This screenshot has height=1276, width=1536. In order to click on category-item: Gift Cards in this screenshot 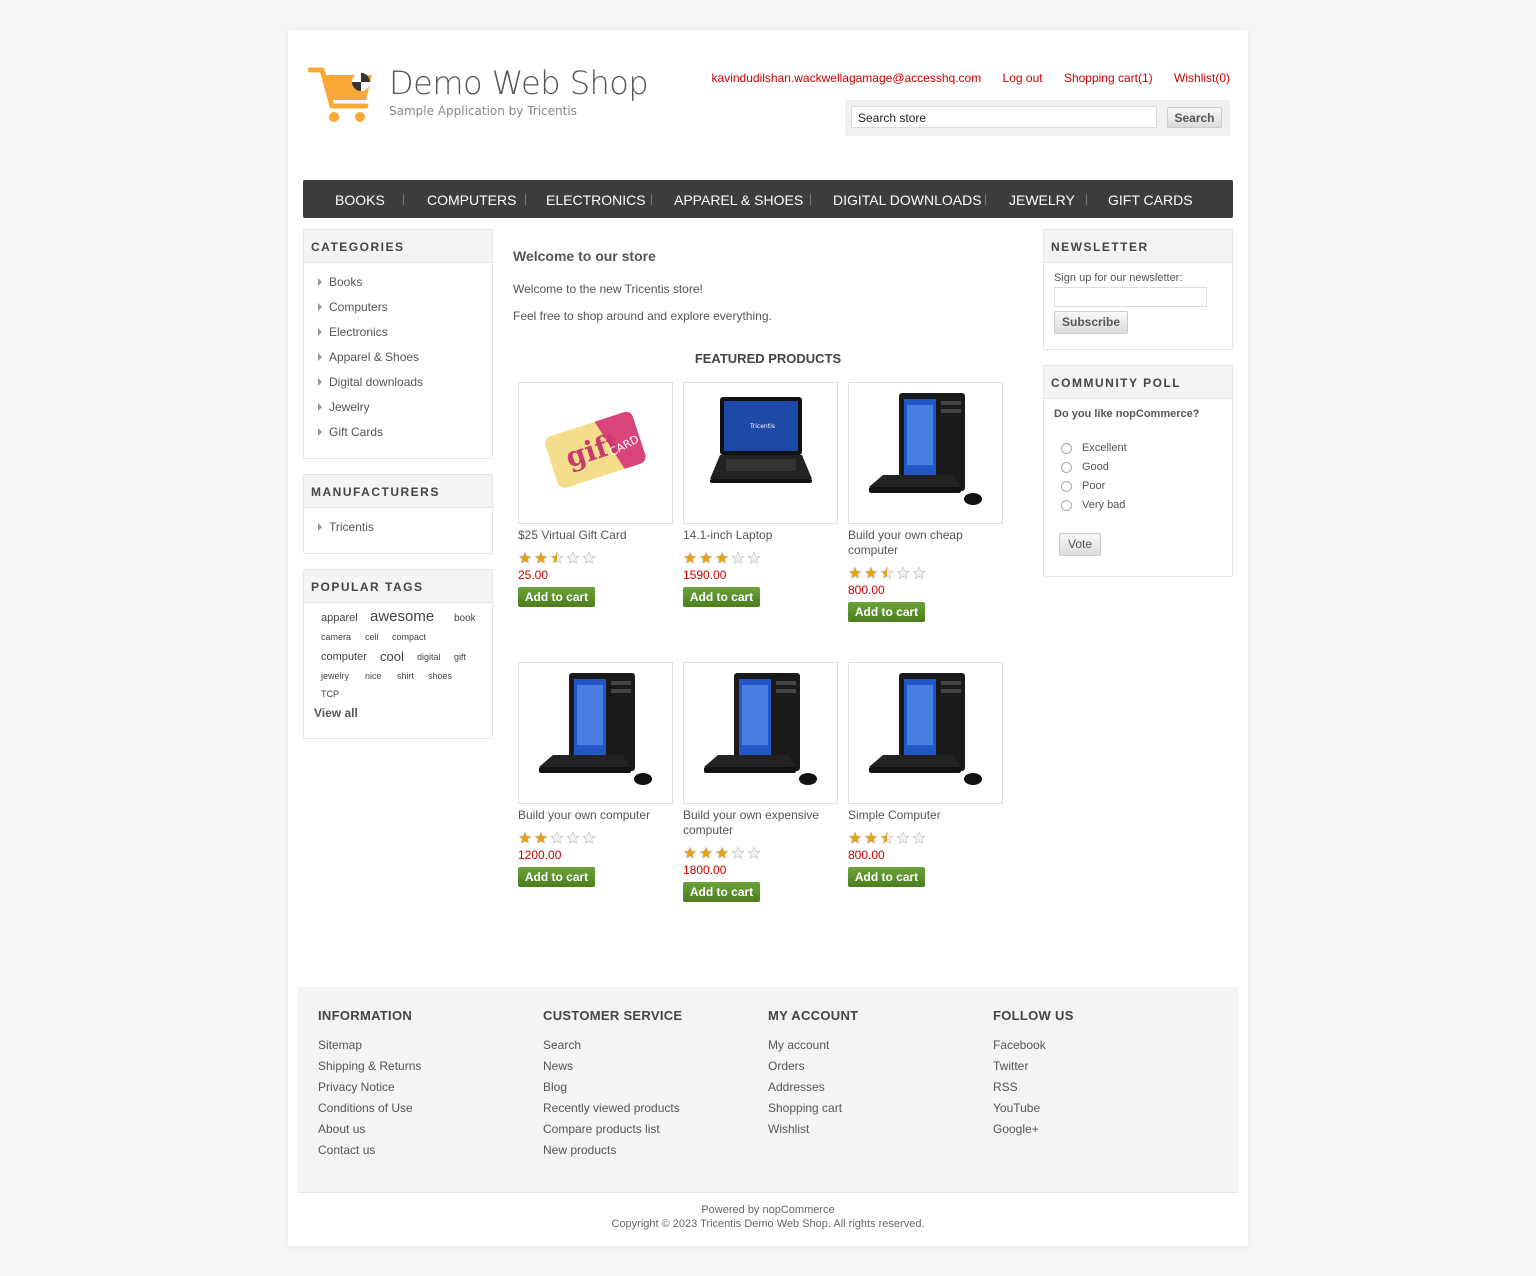, I will do `click(350, 432)`.